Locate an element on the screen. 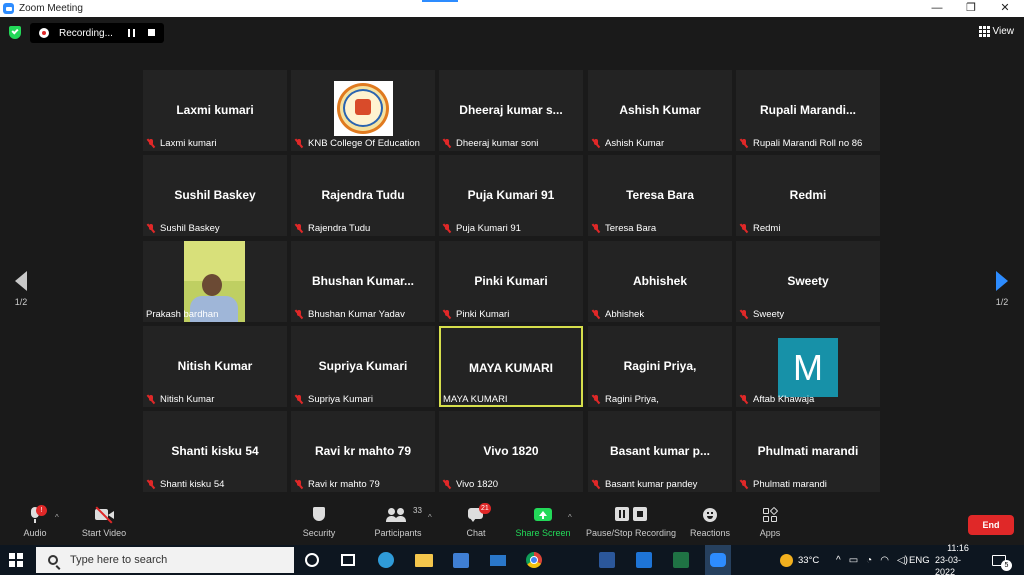 This screenshot has width=1024, height=575. participant-name-label: Puja Kumari 91 is located at coordinates (481, 228).